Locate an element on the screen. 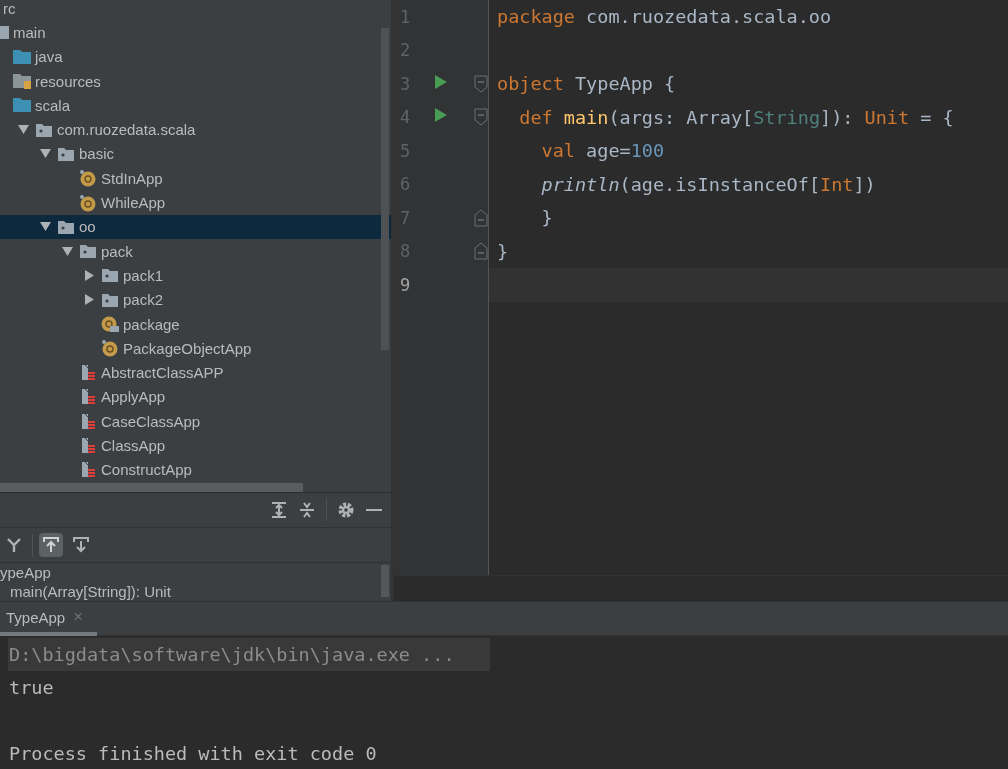 This screenshot has width=1008, height=769. resources-folder-icon is located at coordinates (22, 81).